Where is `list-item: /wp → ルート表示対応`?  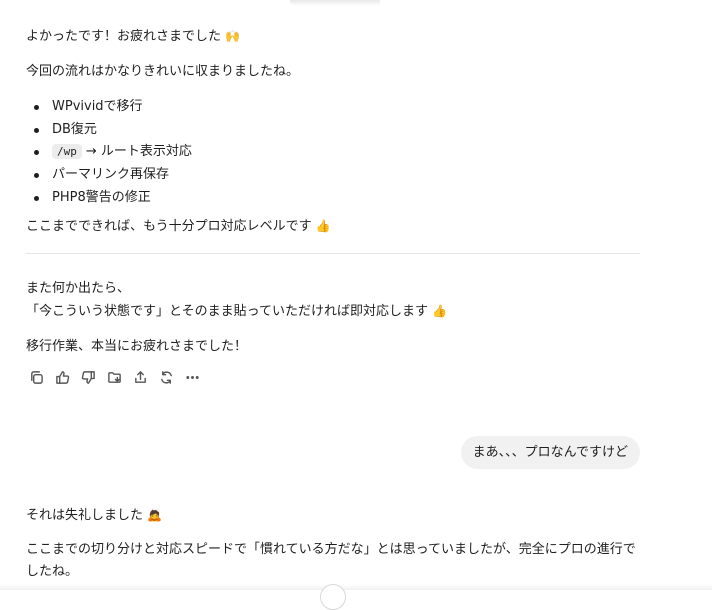
list-item: /wp → ルート表示対応 is located at coordinates (109, 152).